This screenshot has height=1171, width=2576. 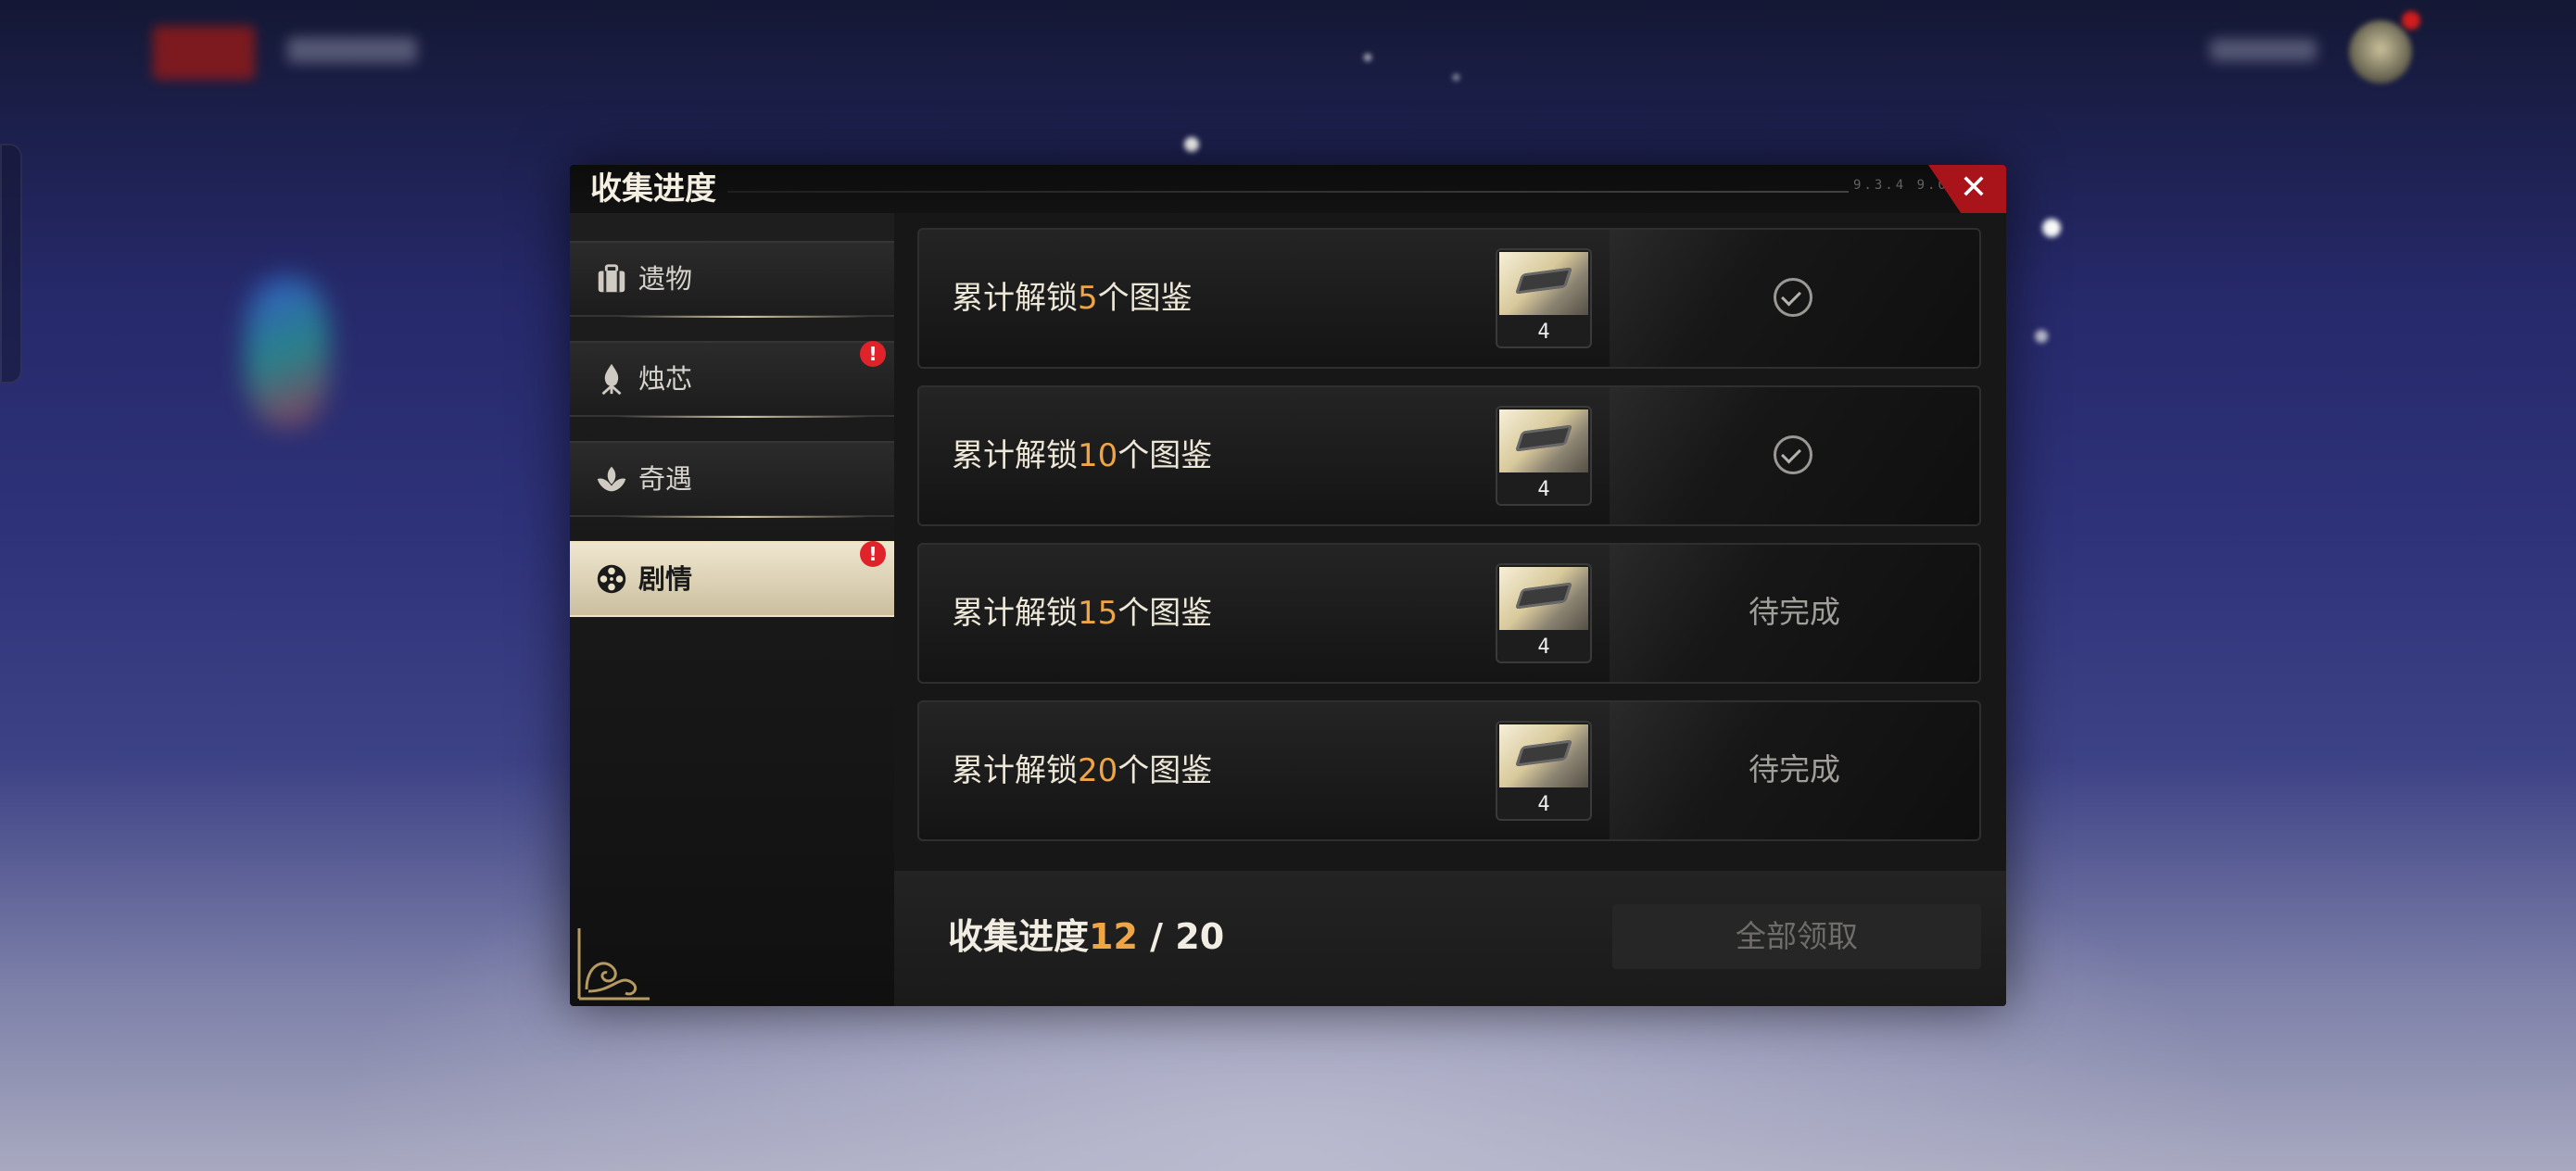 I want to click on progress-total: 20, so click(x=1200, y=937).